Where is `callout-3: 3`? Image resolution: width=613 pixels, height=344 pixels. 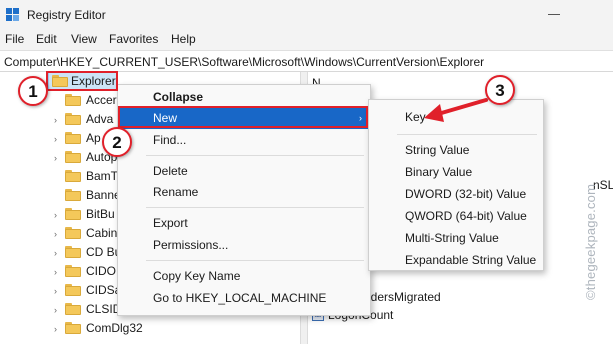
callout-3: 3 is located at coordinates (500, 90).